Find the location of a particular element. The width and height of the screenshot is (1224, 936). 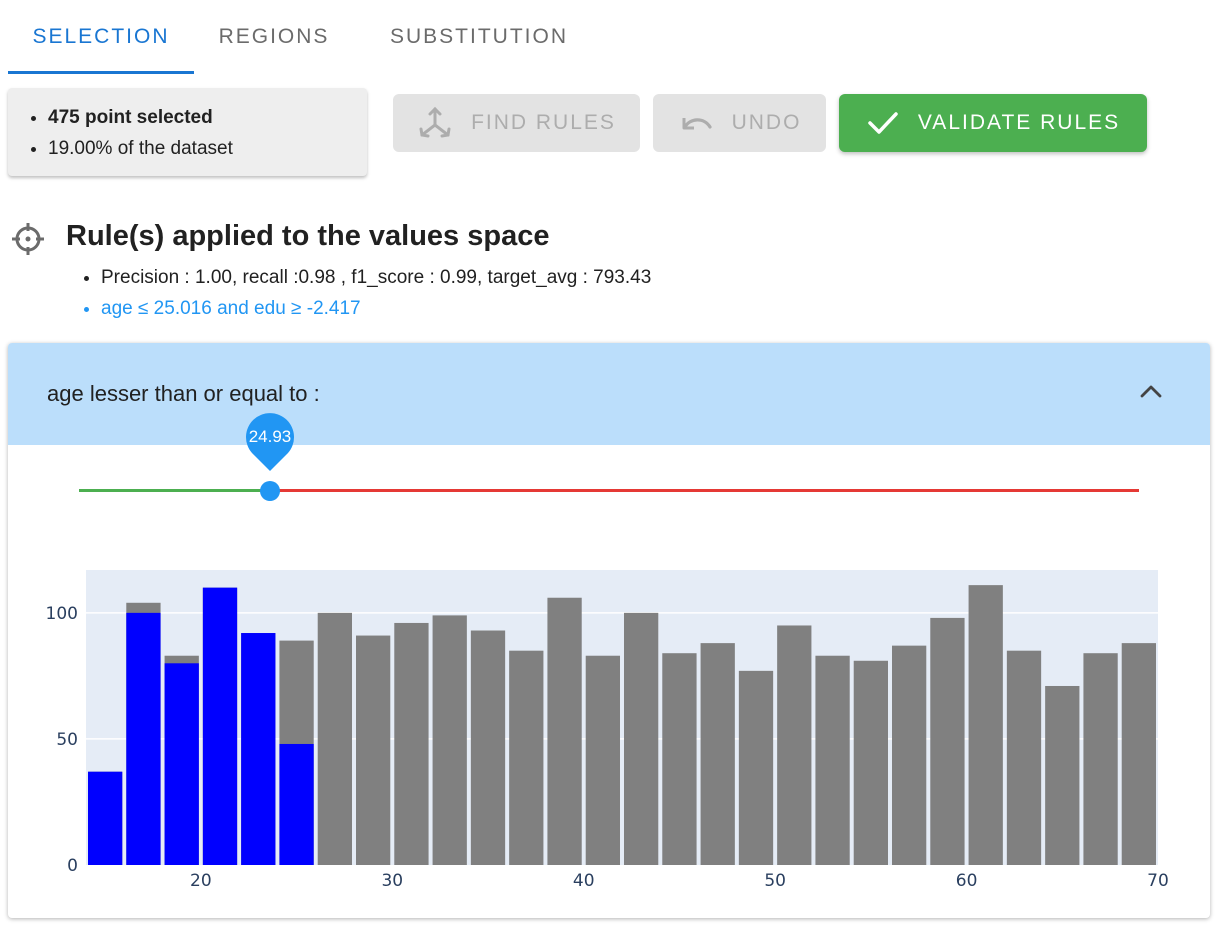

slider-track-excluded is located at coordinates (704, 490).